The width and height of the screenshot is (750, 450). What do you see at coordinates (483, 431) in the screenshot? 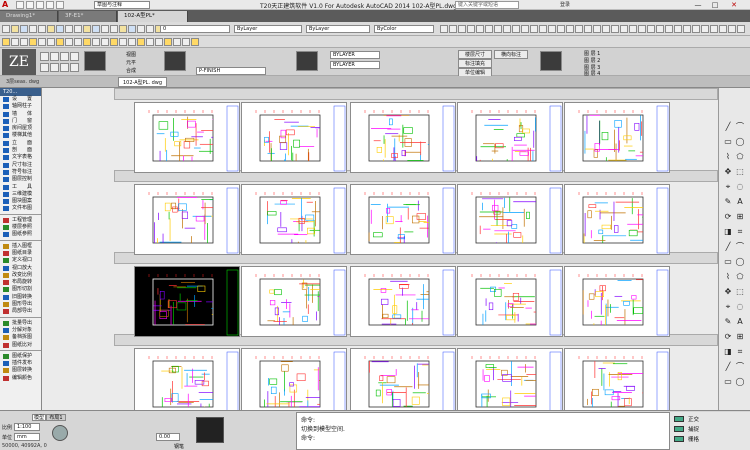
I see `command-window: 命令: 切换到模型空间. 命令:` at bounding box center [483, 431].